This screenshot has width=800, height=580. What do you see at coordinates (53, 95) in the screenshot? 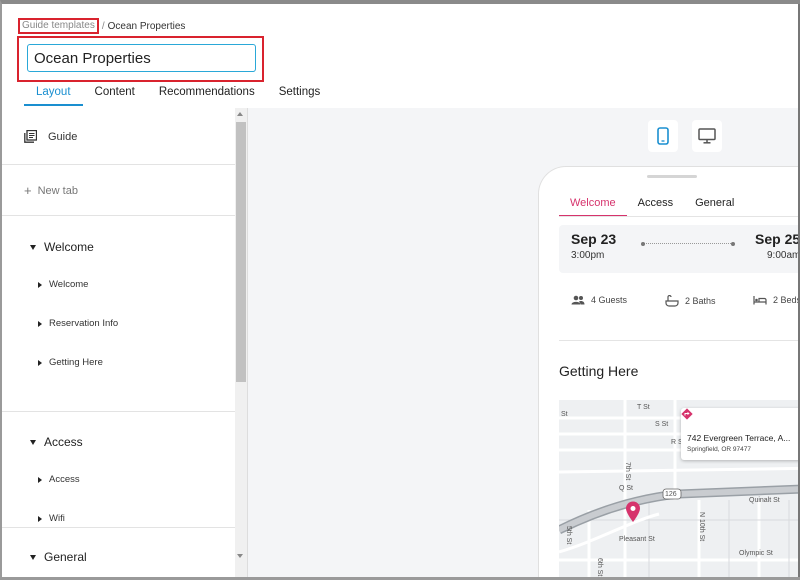
I see `tab-layout: Layout` at bounding box center [53, 95].